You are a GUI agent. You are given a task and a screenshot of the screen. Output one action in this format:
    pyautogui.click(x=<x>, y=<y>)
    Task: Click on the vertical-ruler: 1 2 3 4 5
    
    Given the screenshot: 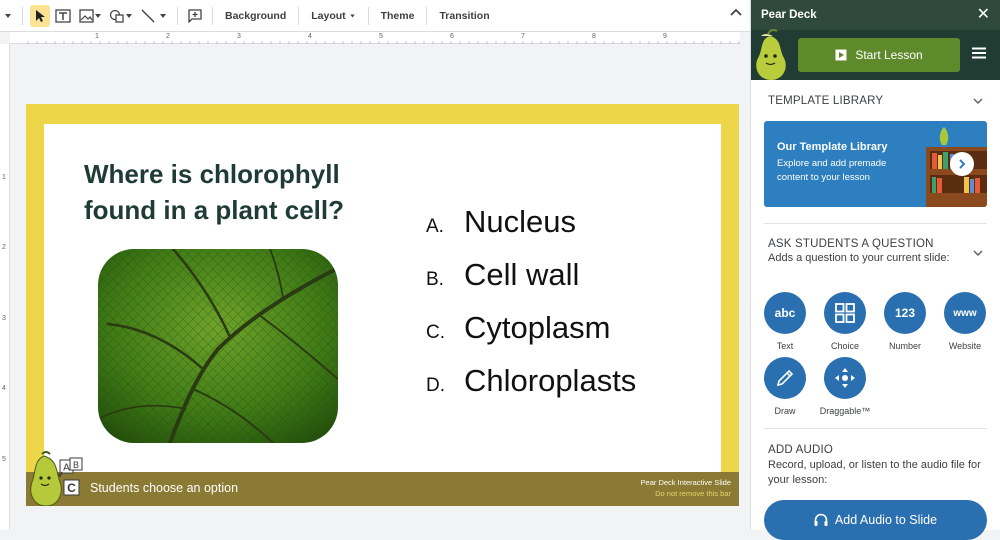 What is the action you would take?
    pyautogui.click(x=5, y=287)
    